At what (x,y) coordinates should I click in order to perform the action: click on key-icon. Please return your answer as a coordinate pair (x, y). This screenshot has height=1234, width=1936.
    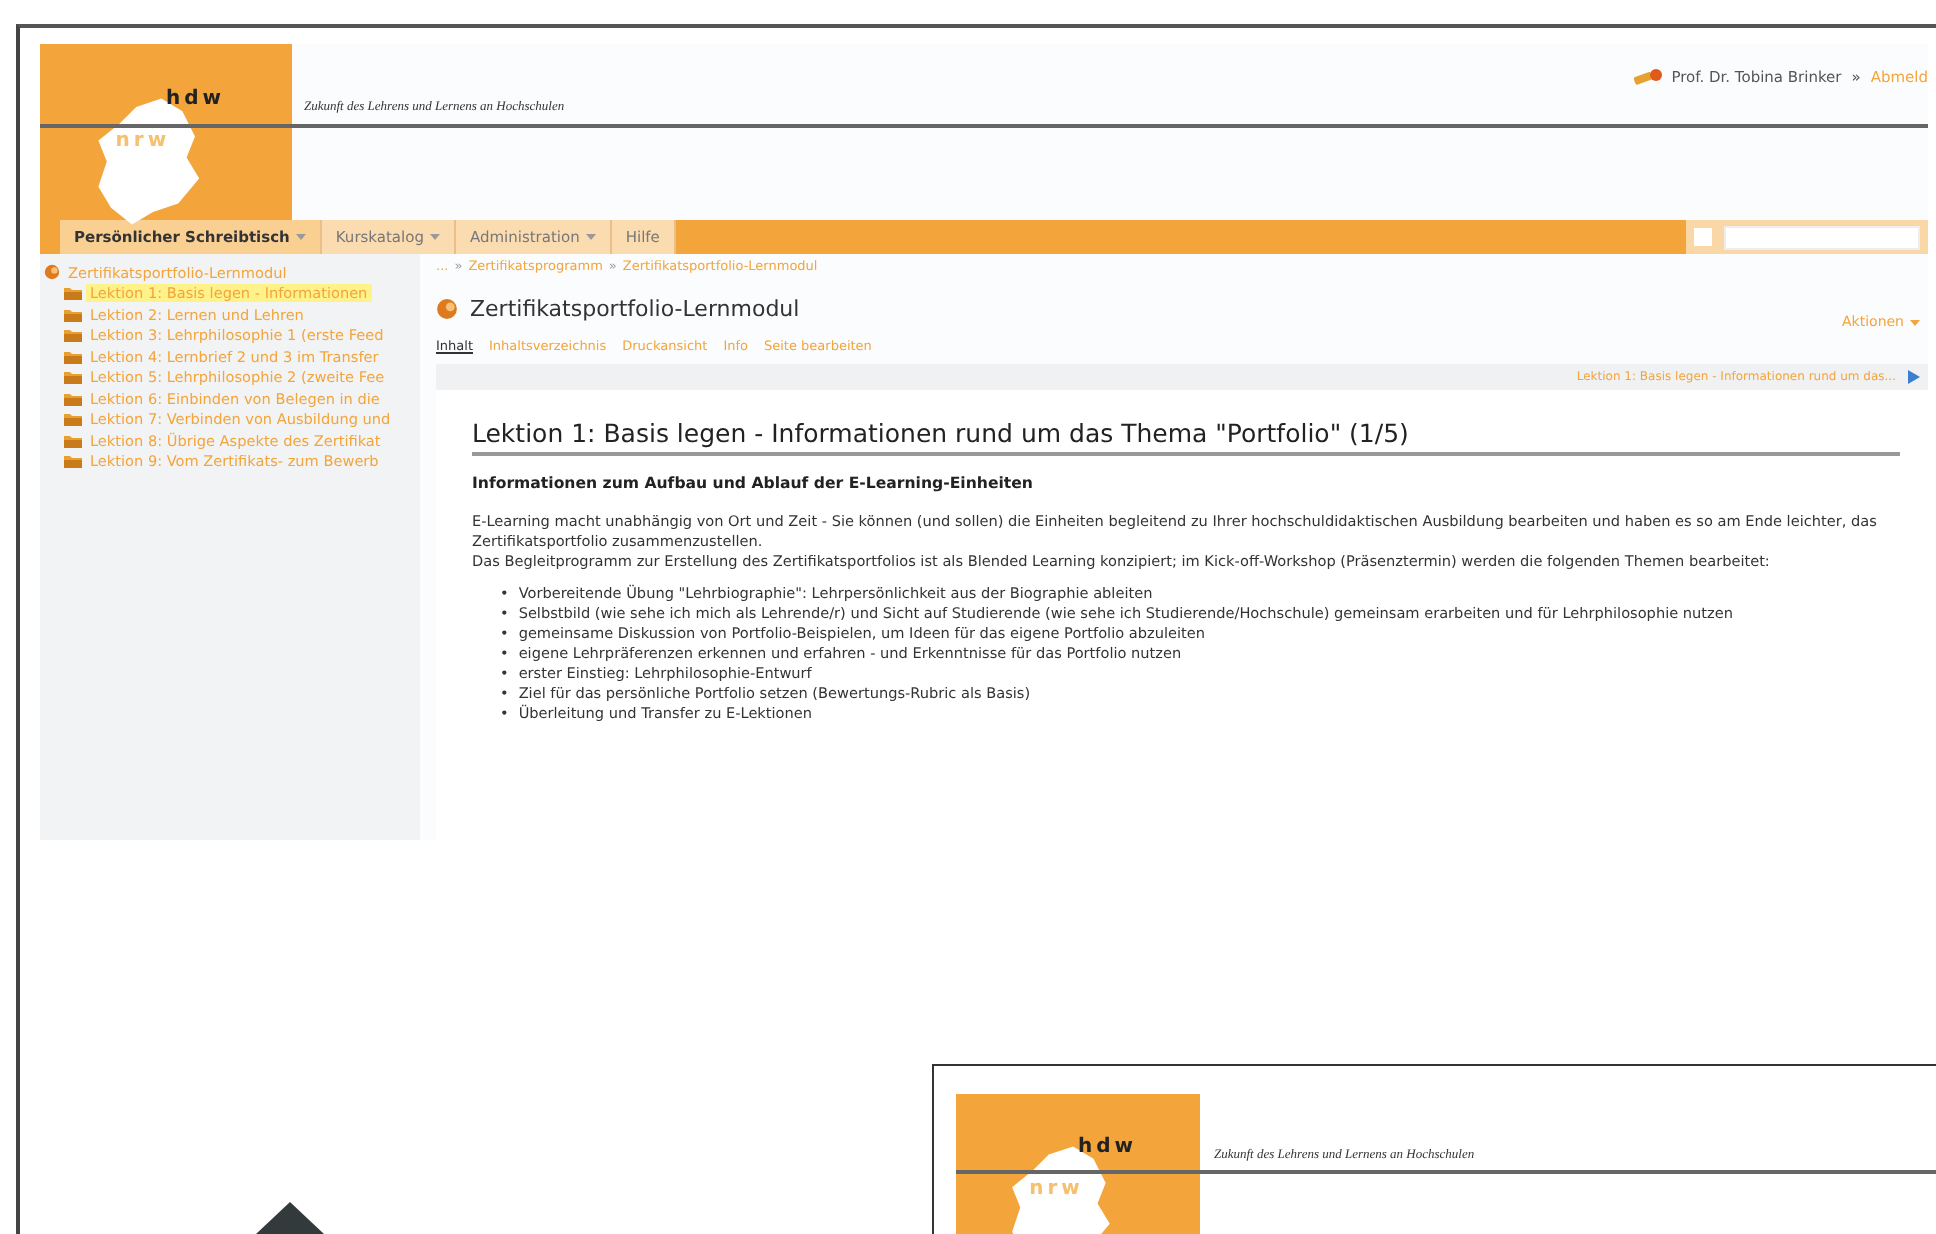
    Looking at the image, I should click on (1647, 76).